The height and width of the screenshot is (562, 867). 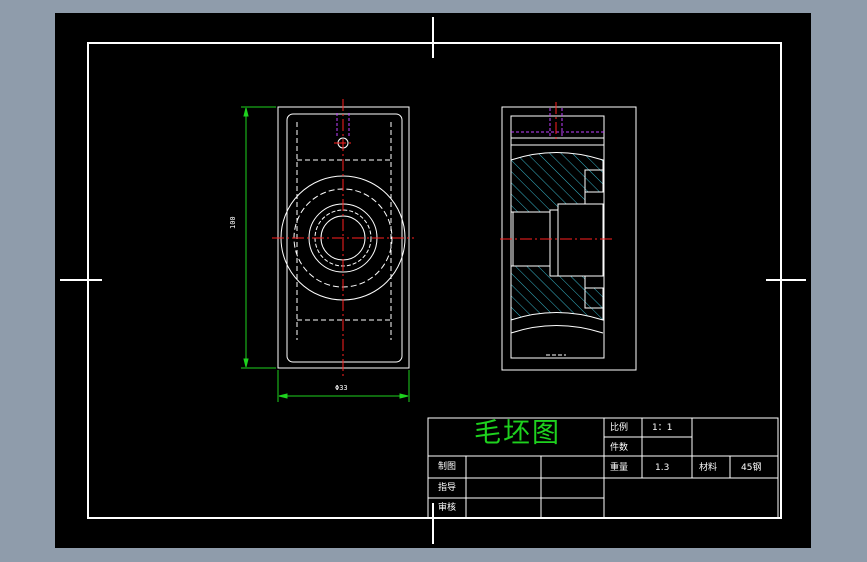 I want to click on material-value: 45钢, so click(x=751, y=468).